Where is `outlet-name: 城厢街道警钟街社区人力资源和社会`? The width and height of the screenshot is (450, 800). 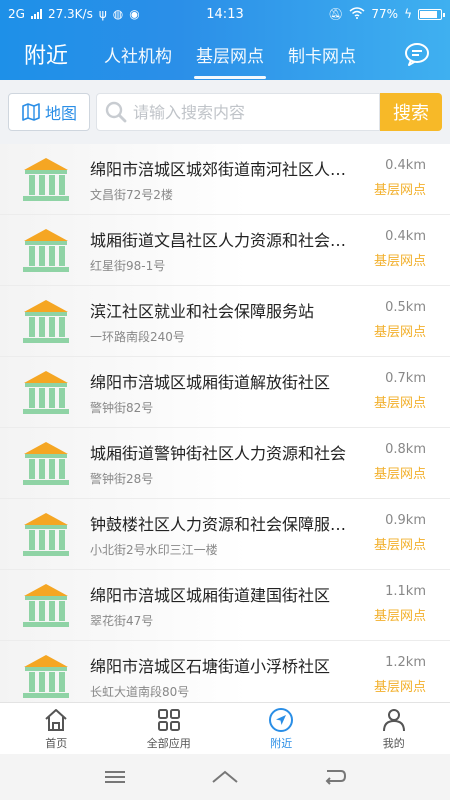
outlet-name: 城厢街道警钟街社区人力资源和社会 is located at coordinates (218, 453).